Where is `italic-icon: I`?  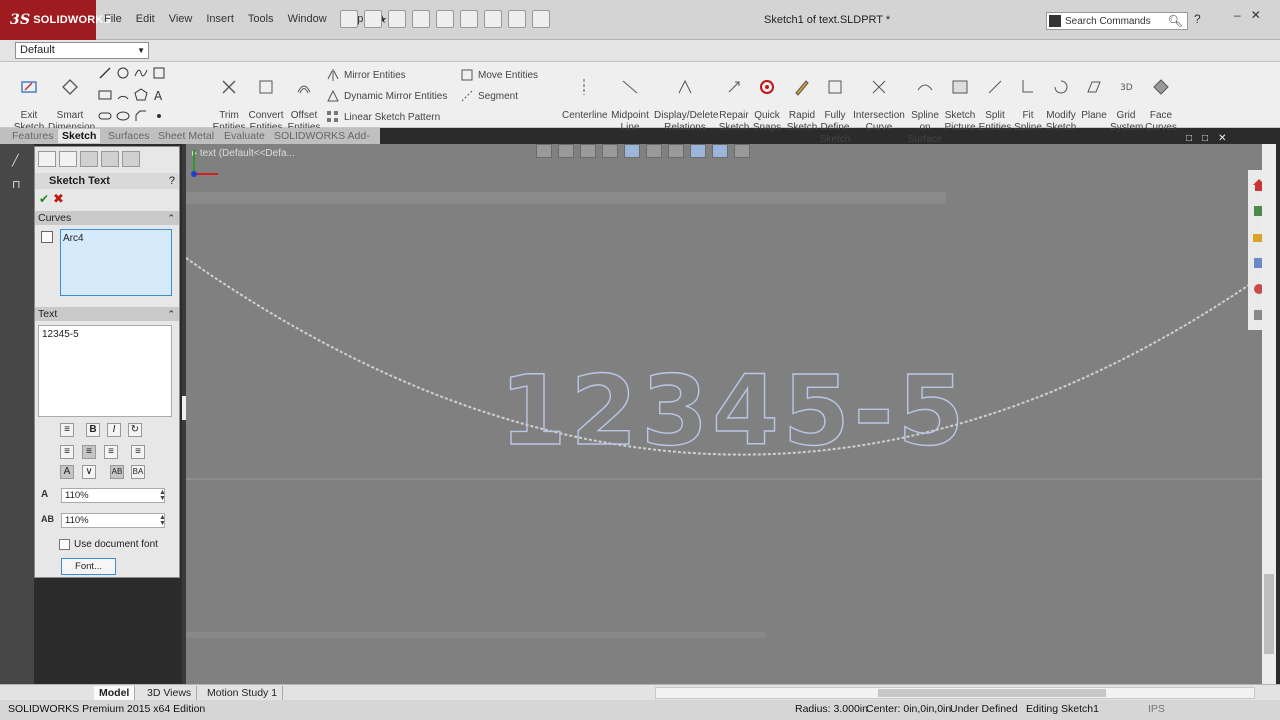 italic-icon: I is located at coordinates (114, 430).